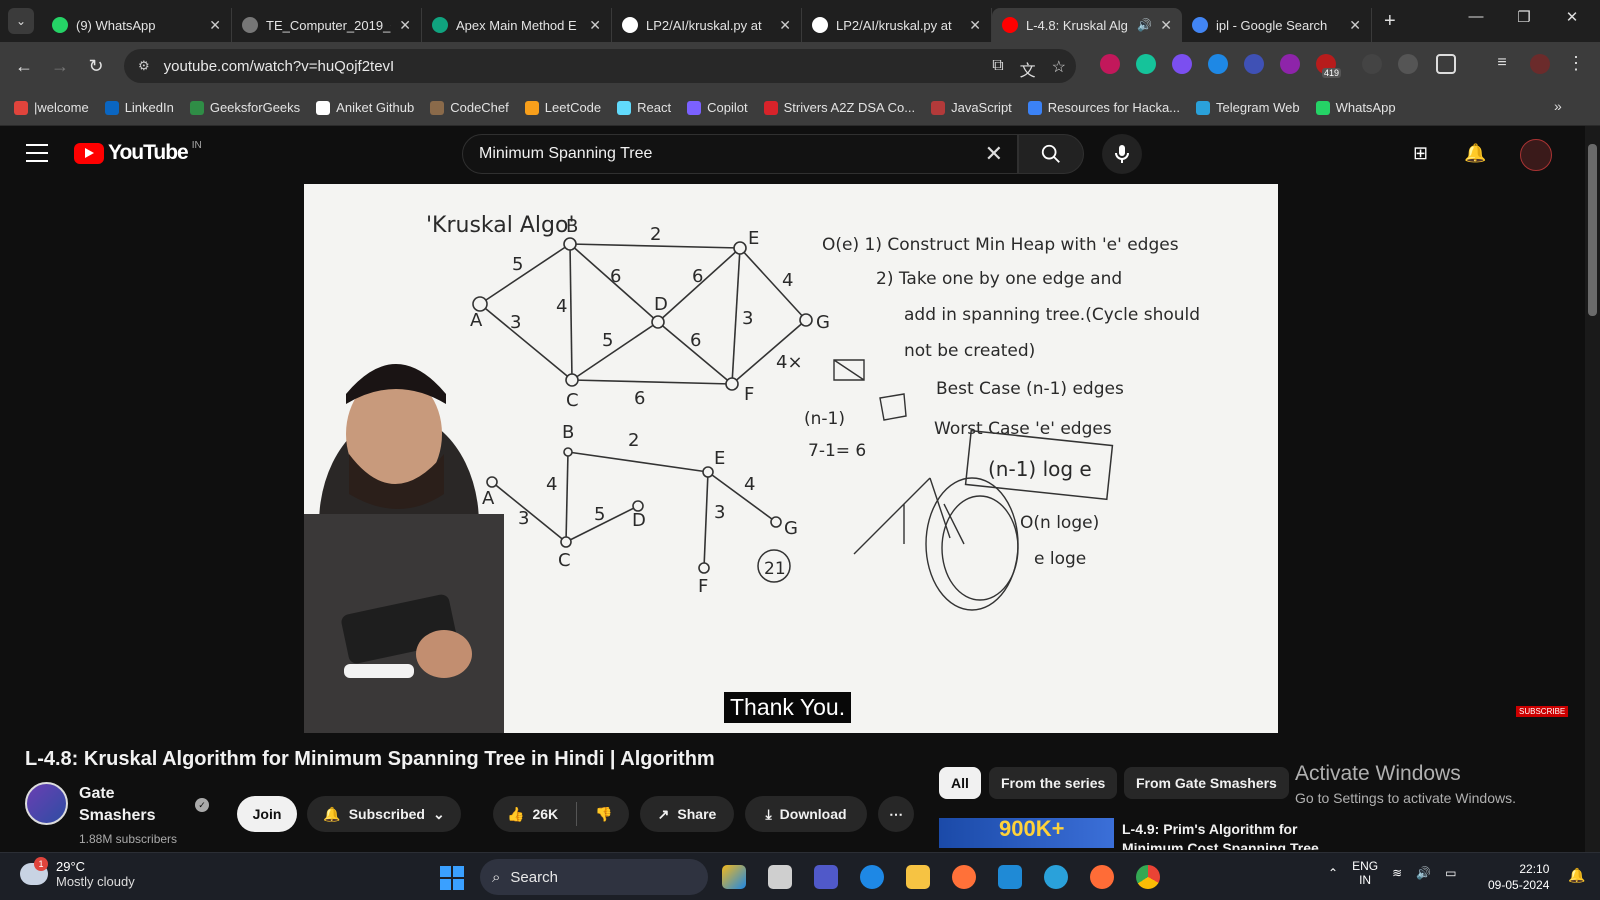  I want to click on media-controls-icon: ≡, so click(1502, 64).